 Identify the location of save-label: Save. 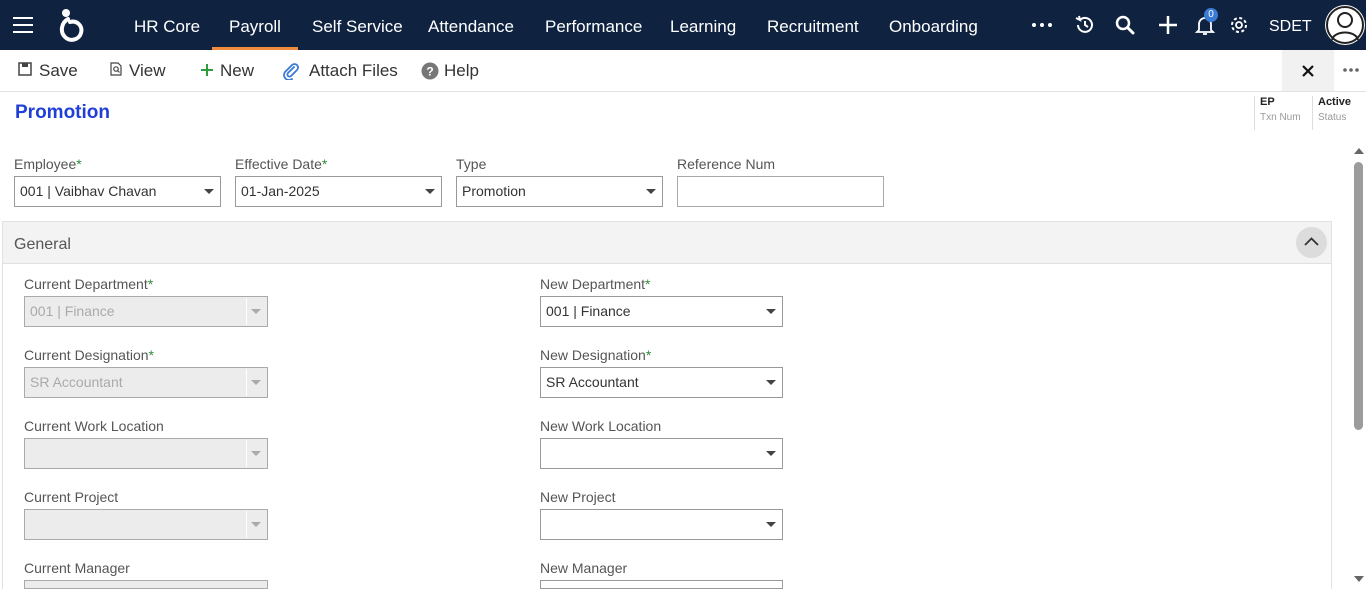
(58, 70).